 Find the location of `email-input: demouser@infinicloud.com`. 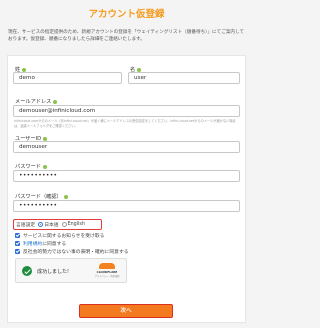

email-input: demouser@infinicloud.com is located at coordinates (126, 111).